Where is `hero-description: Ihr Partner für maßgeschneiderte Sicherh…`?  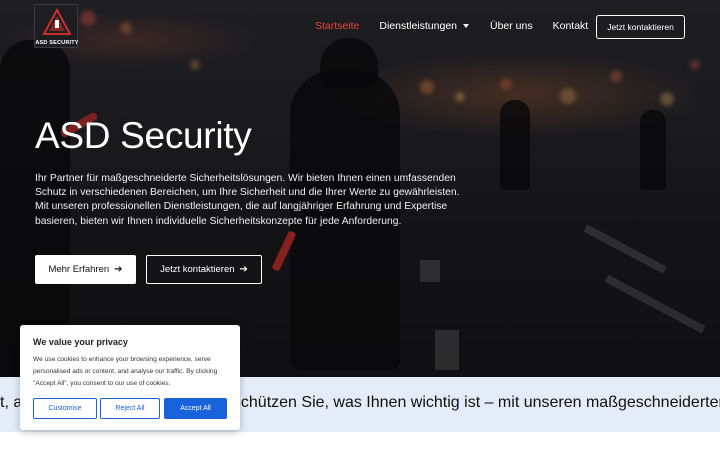
hero-description: Ihr Partner für maßgeschneiderte Sicherh… is located at coordinates (247, 200).